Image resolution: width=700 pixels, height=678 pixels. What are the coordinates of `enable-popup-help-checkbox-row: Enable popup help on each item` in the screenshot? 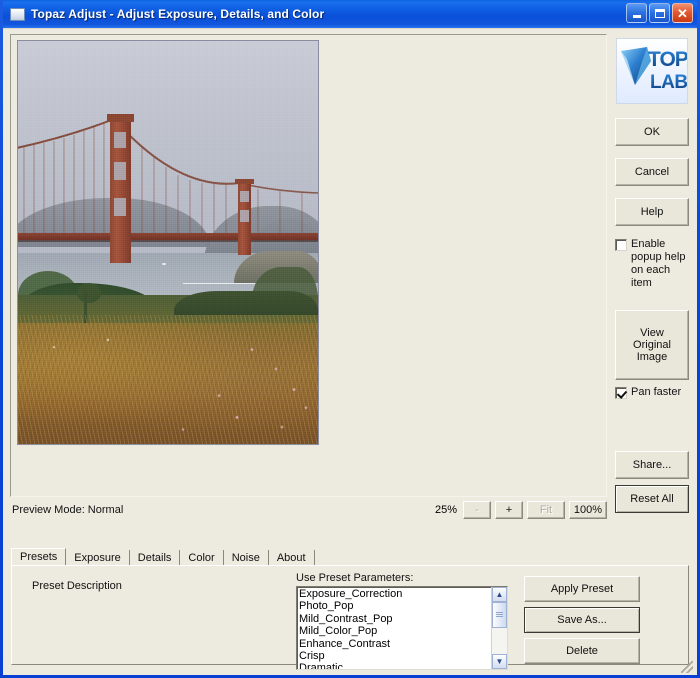 It's located at (652, 264).